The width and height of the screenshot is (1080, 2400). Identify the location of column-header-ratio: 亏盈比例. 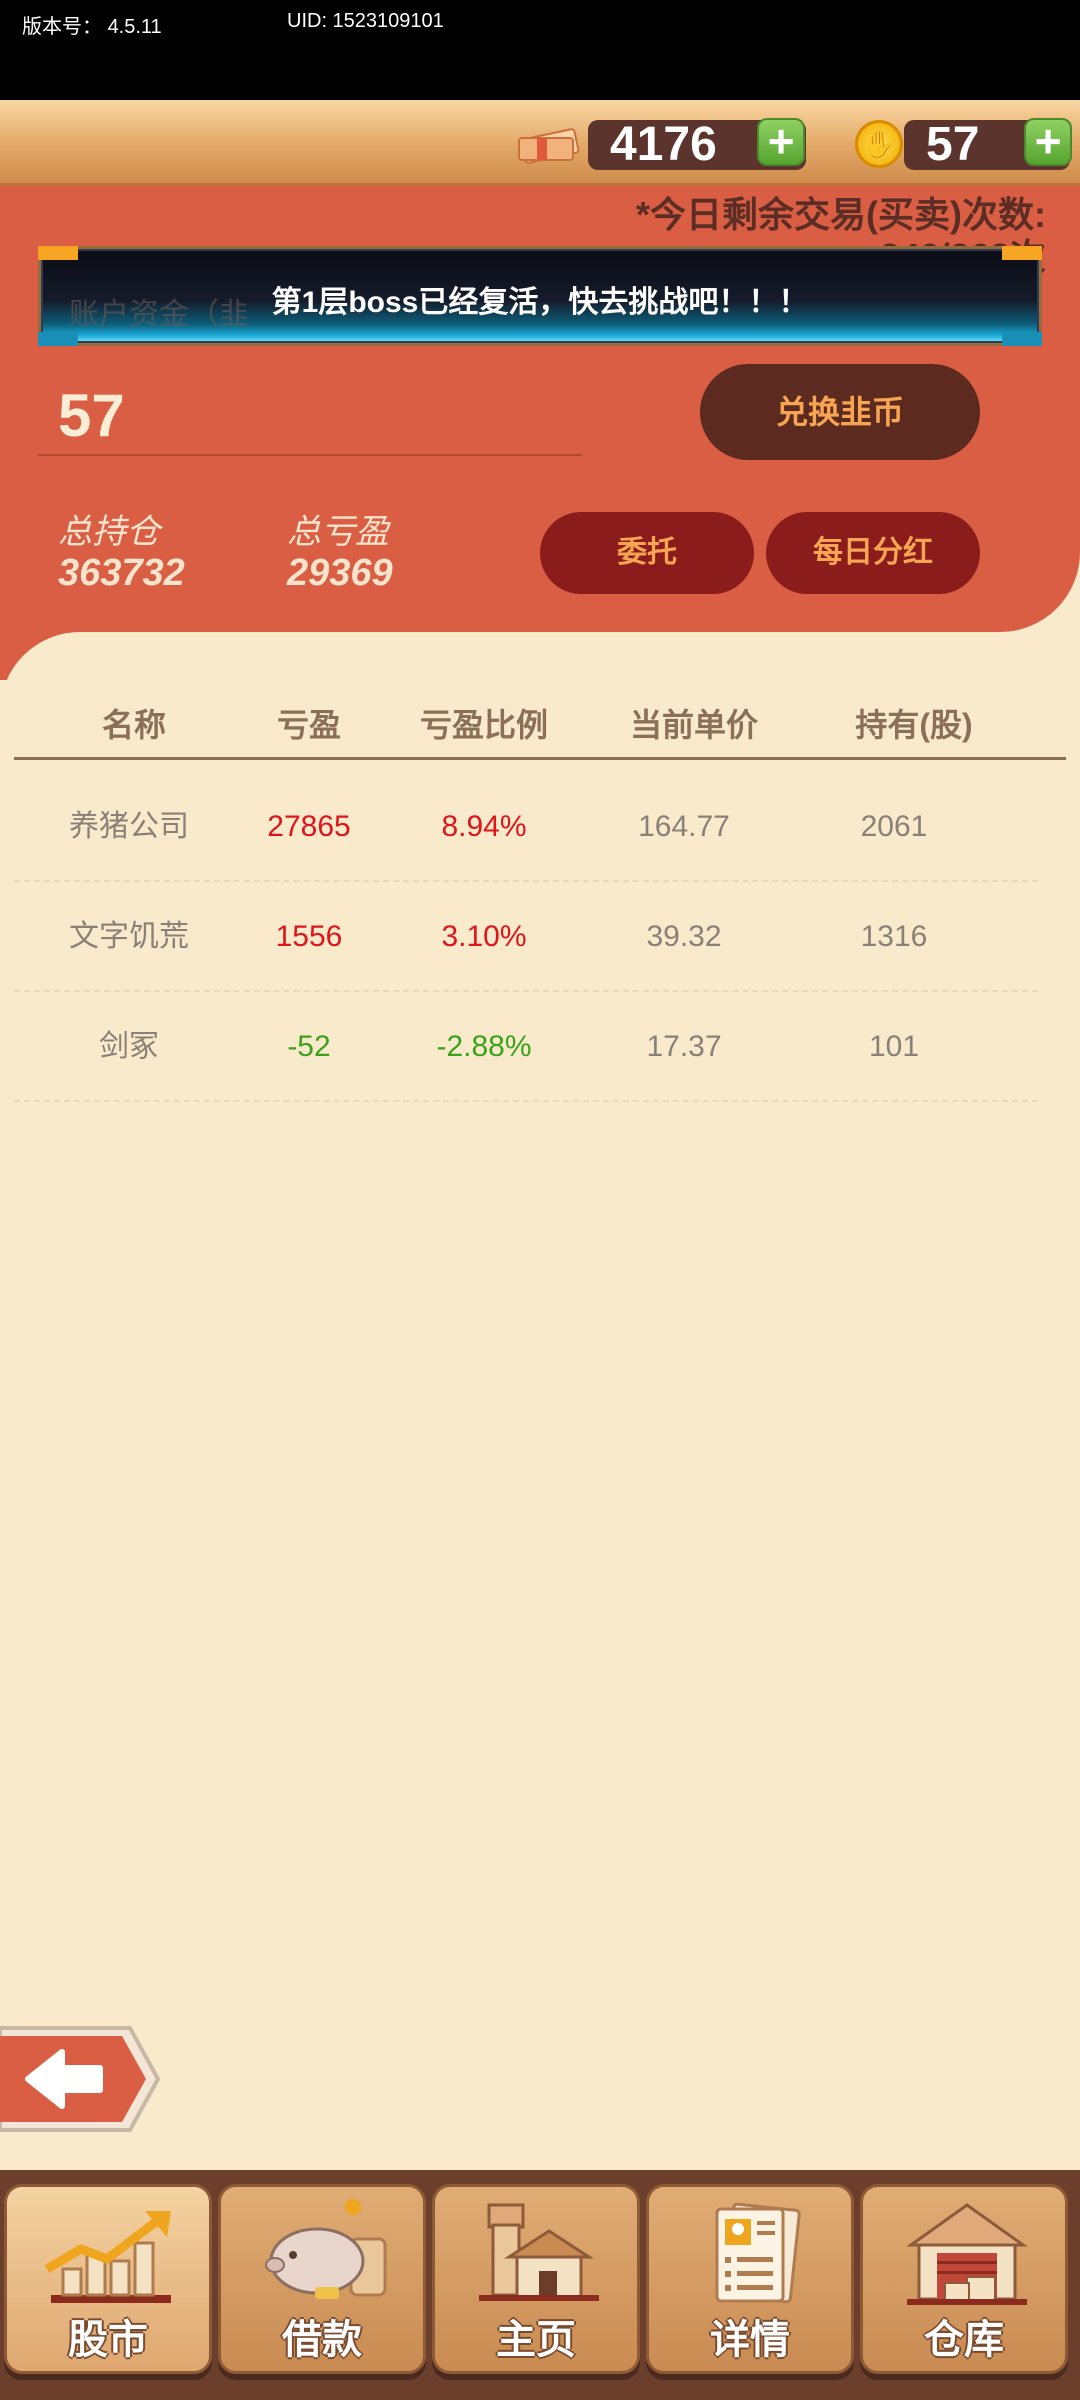
(483, 725).